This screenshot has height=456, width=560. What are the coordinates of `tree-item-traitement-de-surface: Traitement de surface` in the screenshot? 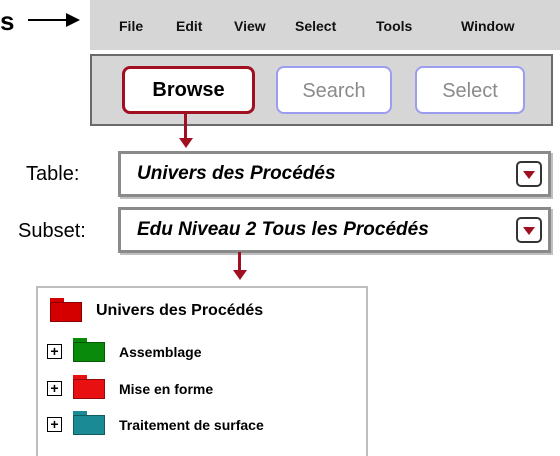 It's located at (191, 425).